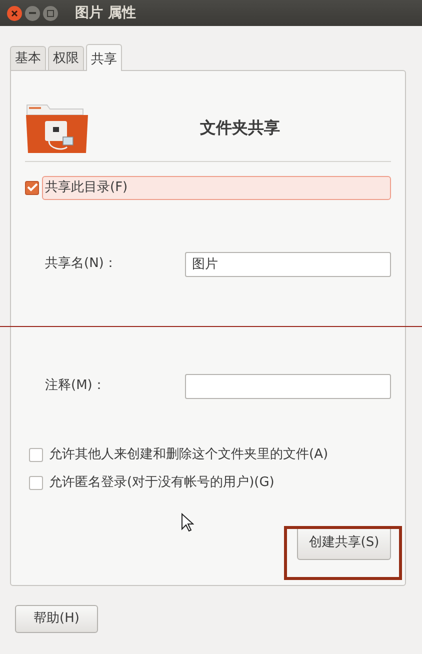  Describe the element at coordinates (28, 58) in the screenshot. I see `tab: 基本` at that location.